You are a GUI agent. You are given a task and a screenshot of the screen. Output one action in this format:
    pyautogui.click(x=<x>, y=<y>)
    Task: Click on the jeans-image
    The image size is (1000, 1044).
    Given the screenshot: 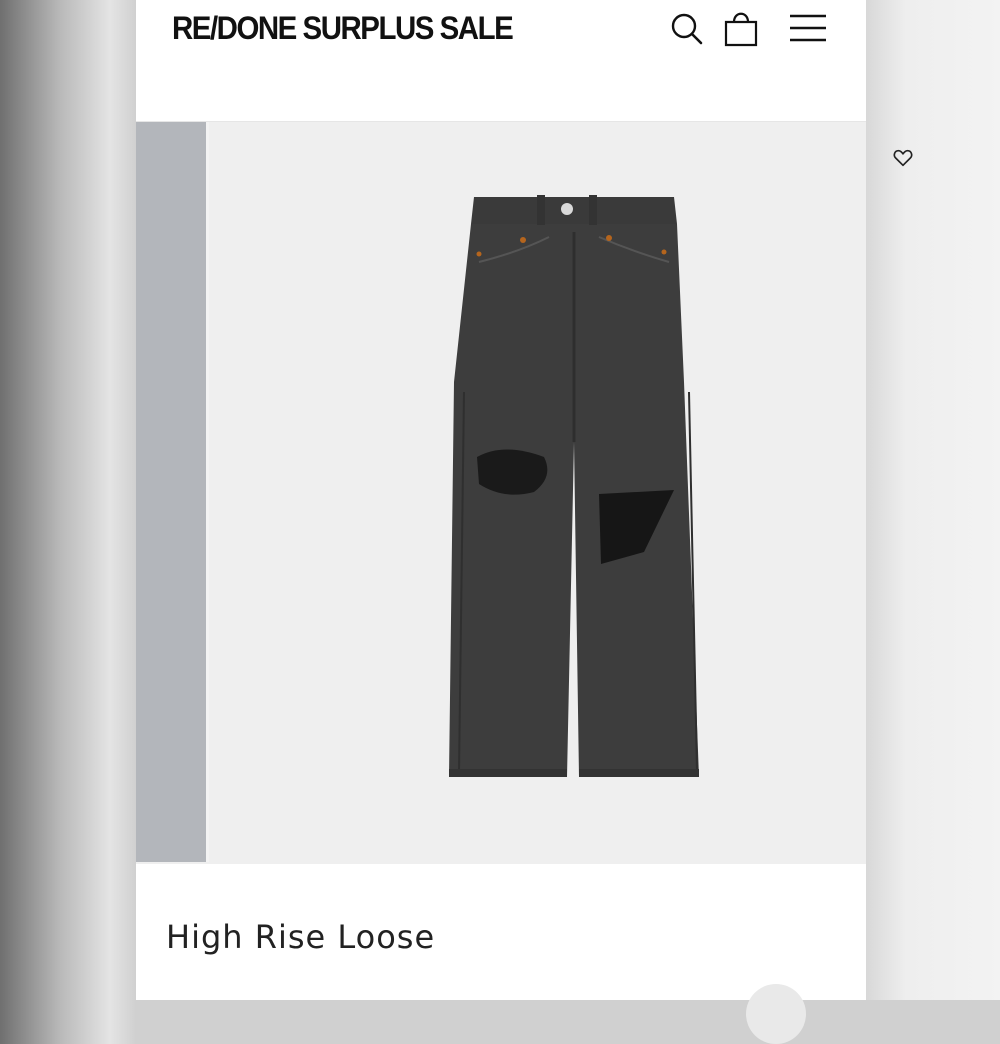 What is the action you would take?
    pyautogui.click(x=574, y=486)
    